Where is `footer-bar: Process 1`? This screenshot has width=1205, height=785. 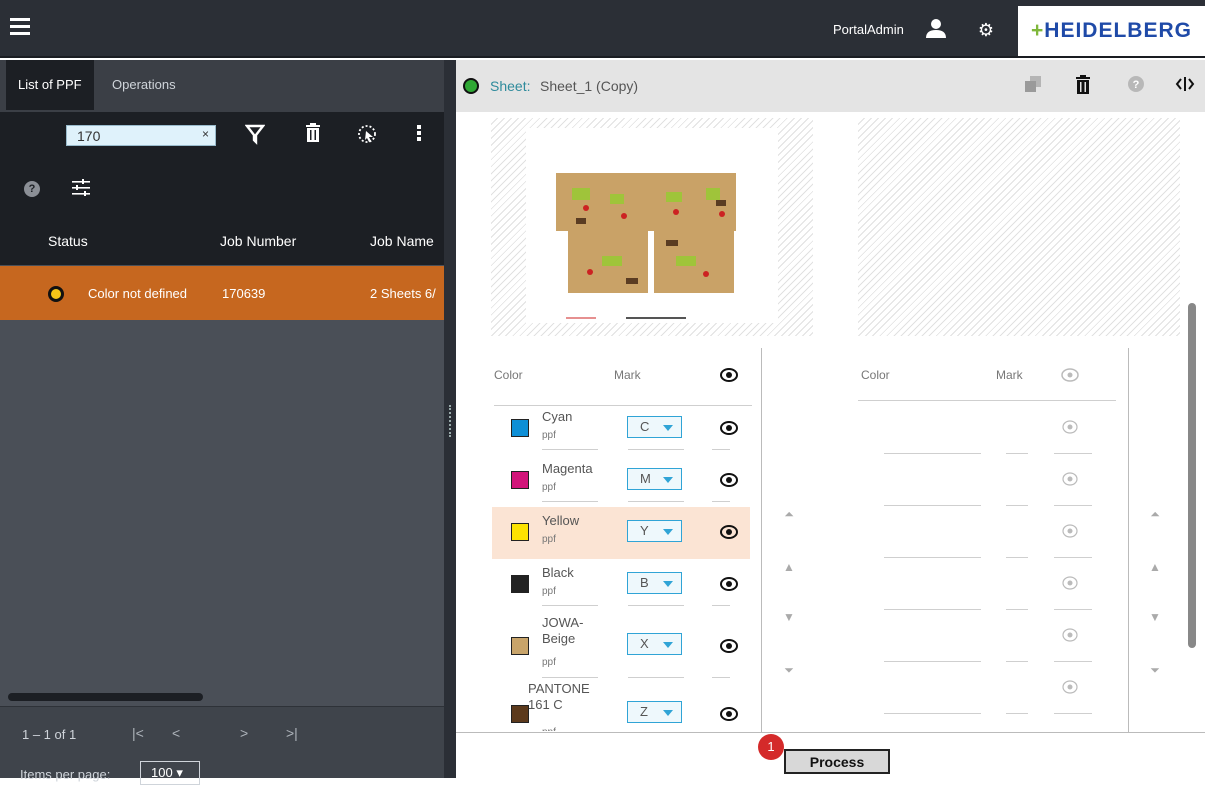 footer-bar: Process 1 is located at coordinates (830, 755).